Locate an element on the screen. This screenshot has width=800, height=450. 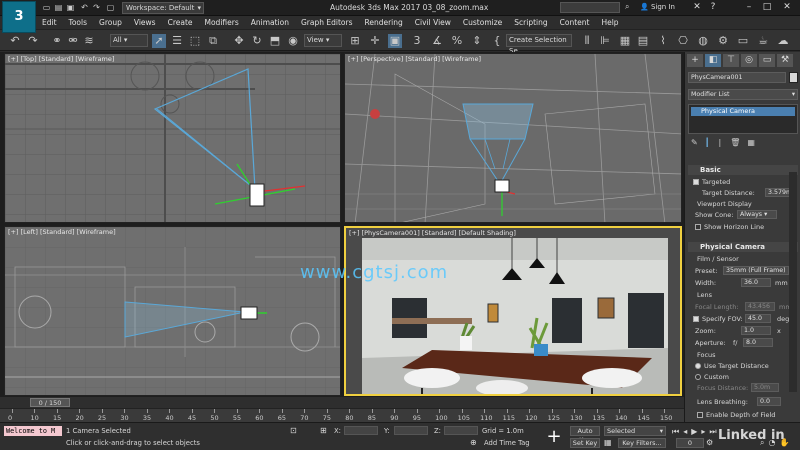
maximize-button: □ is located at coordinates (767, 7).